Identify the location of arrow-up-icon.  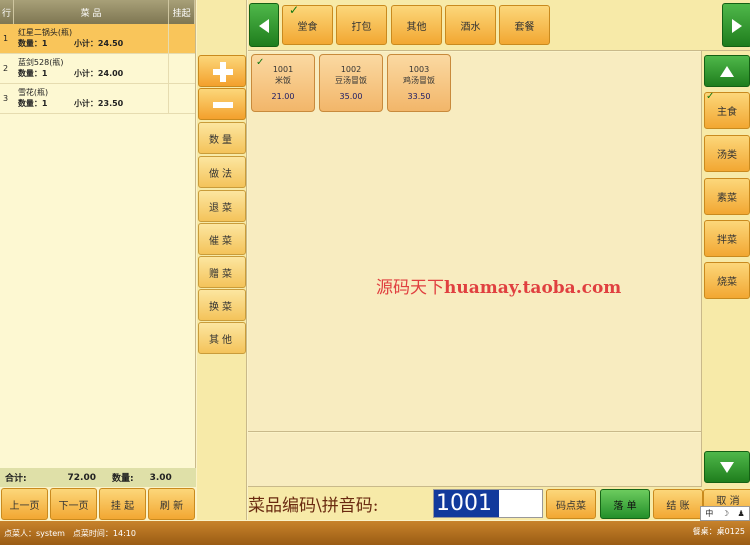
(727, 71).